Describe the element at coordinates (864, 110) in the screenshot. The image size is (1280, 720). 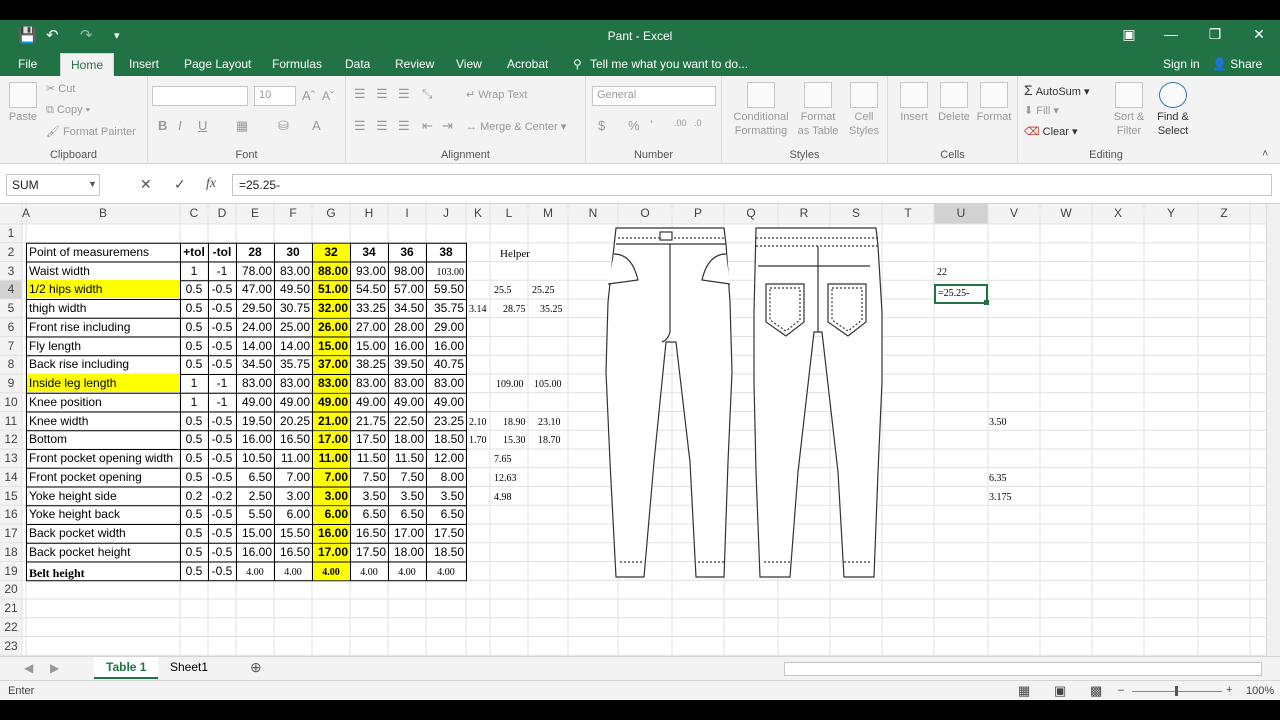
I see `cell-styles-button: Cell Styles` at that location.